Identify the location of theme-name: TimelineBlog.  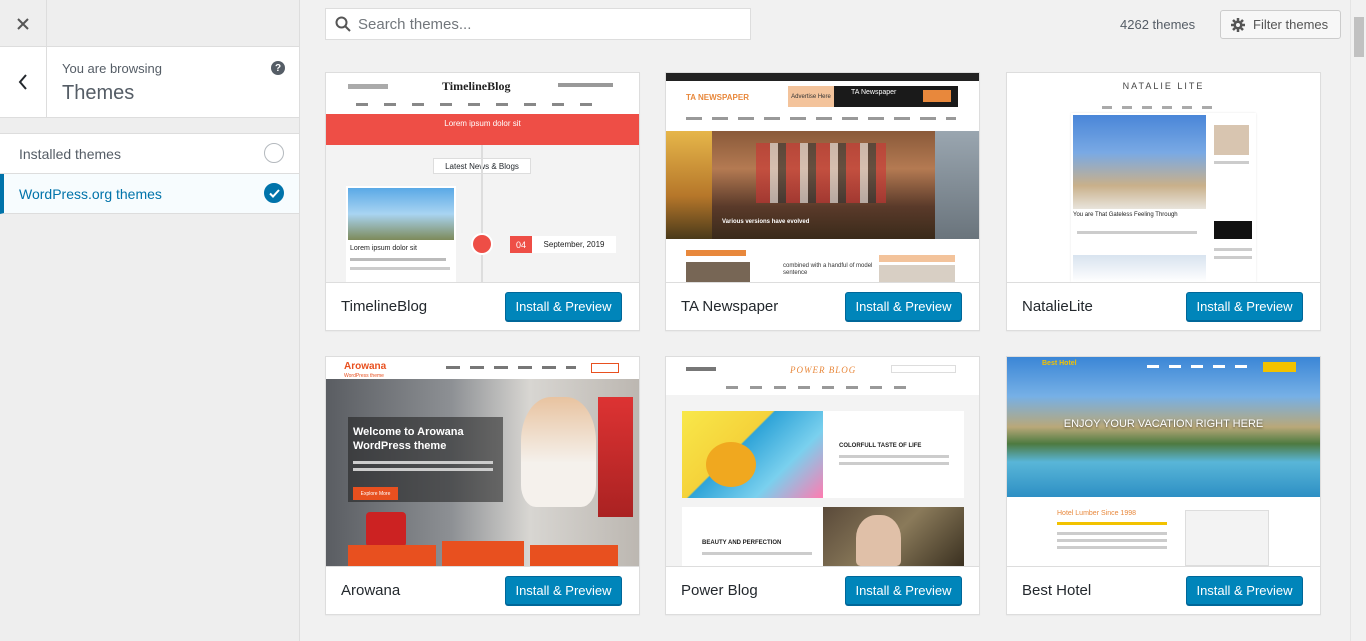
(384, 306).